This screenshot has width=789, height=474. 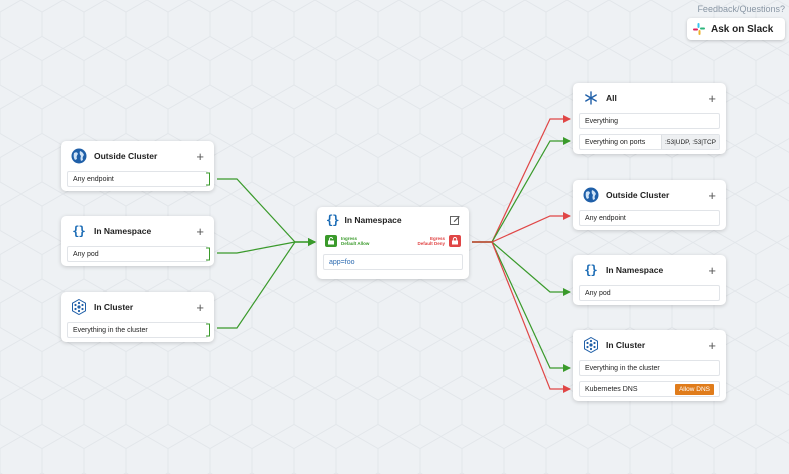 What do you see at coordinates (736, 29) in the screenshot?
I see `ask-on-slack-button: Ask on Slack` at bounding box center [736, 29].